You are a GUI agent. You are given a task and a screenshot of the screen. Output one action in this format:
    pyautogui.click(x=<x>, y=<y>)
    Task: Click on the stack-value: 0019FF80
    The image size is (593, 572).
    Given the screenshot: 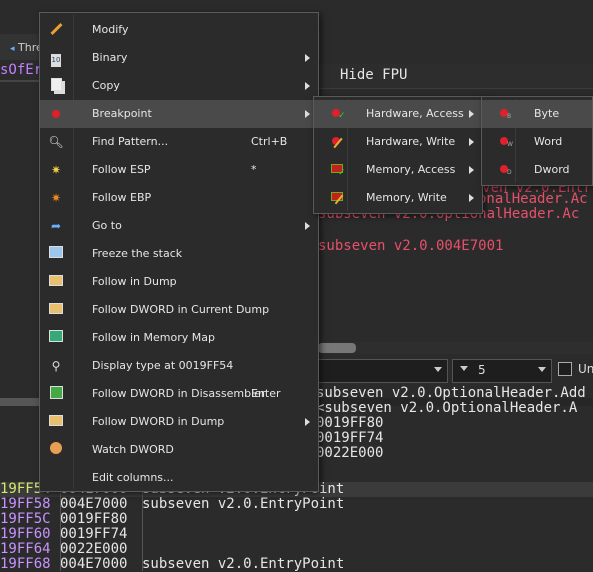 What is the action you would take?
    pyautogui.click(x=94, y=519)
    